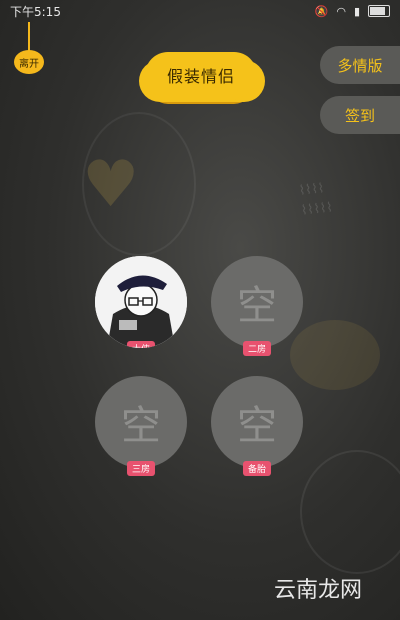 Image resolution: width=400 pixels, height=620 pixels. I want to click on watermark: 云南龙网, so click(317, 590).